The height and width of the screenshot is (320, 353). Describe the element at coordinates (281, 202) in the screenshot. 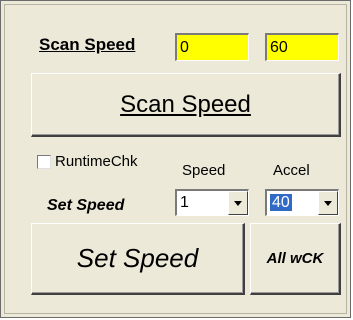

I see `accel-select-value: 40` at that location.